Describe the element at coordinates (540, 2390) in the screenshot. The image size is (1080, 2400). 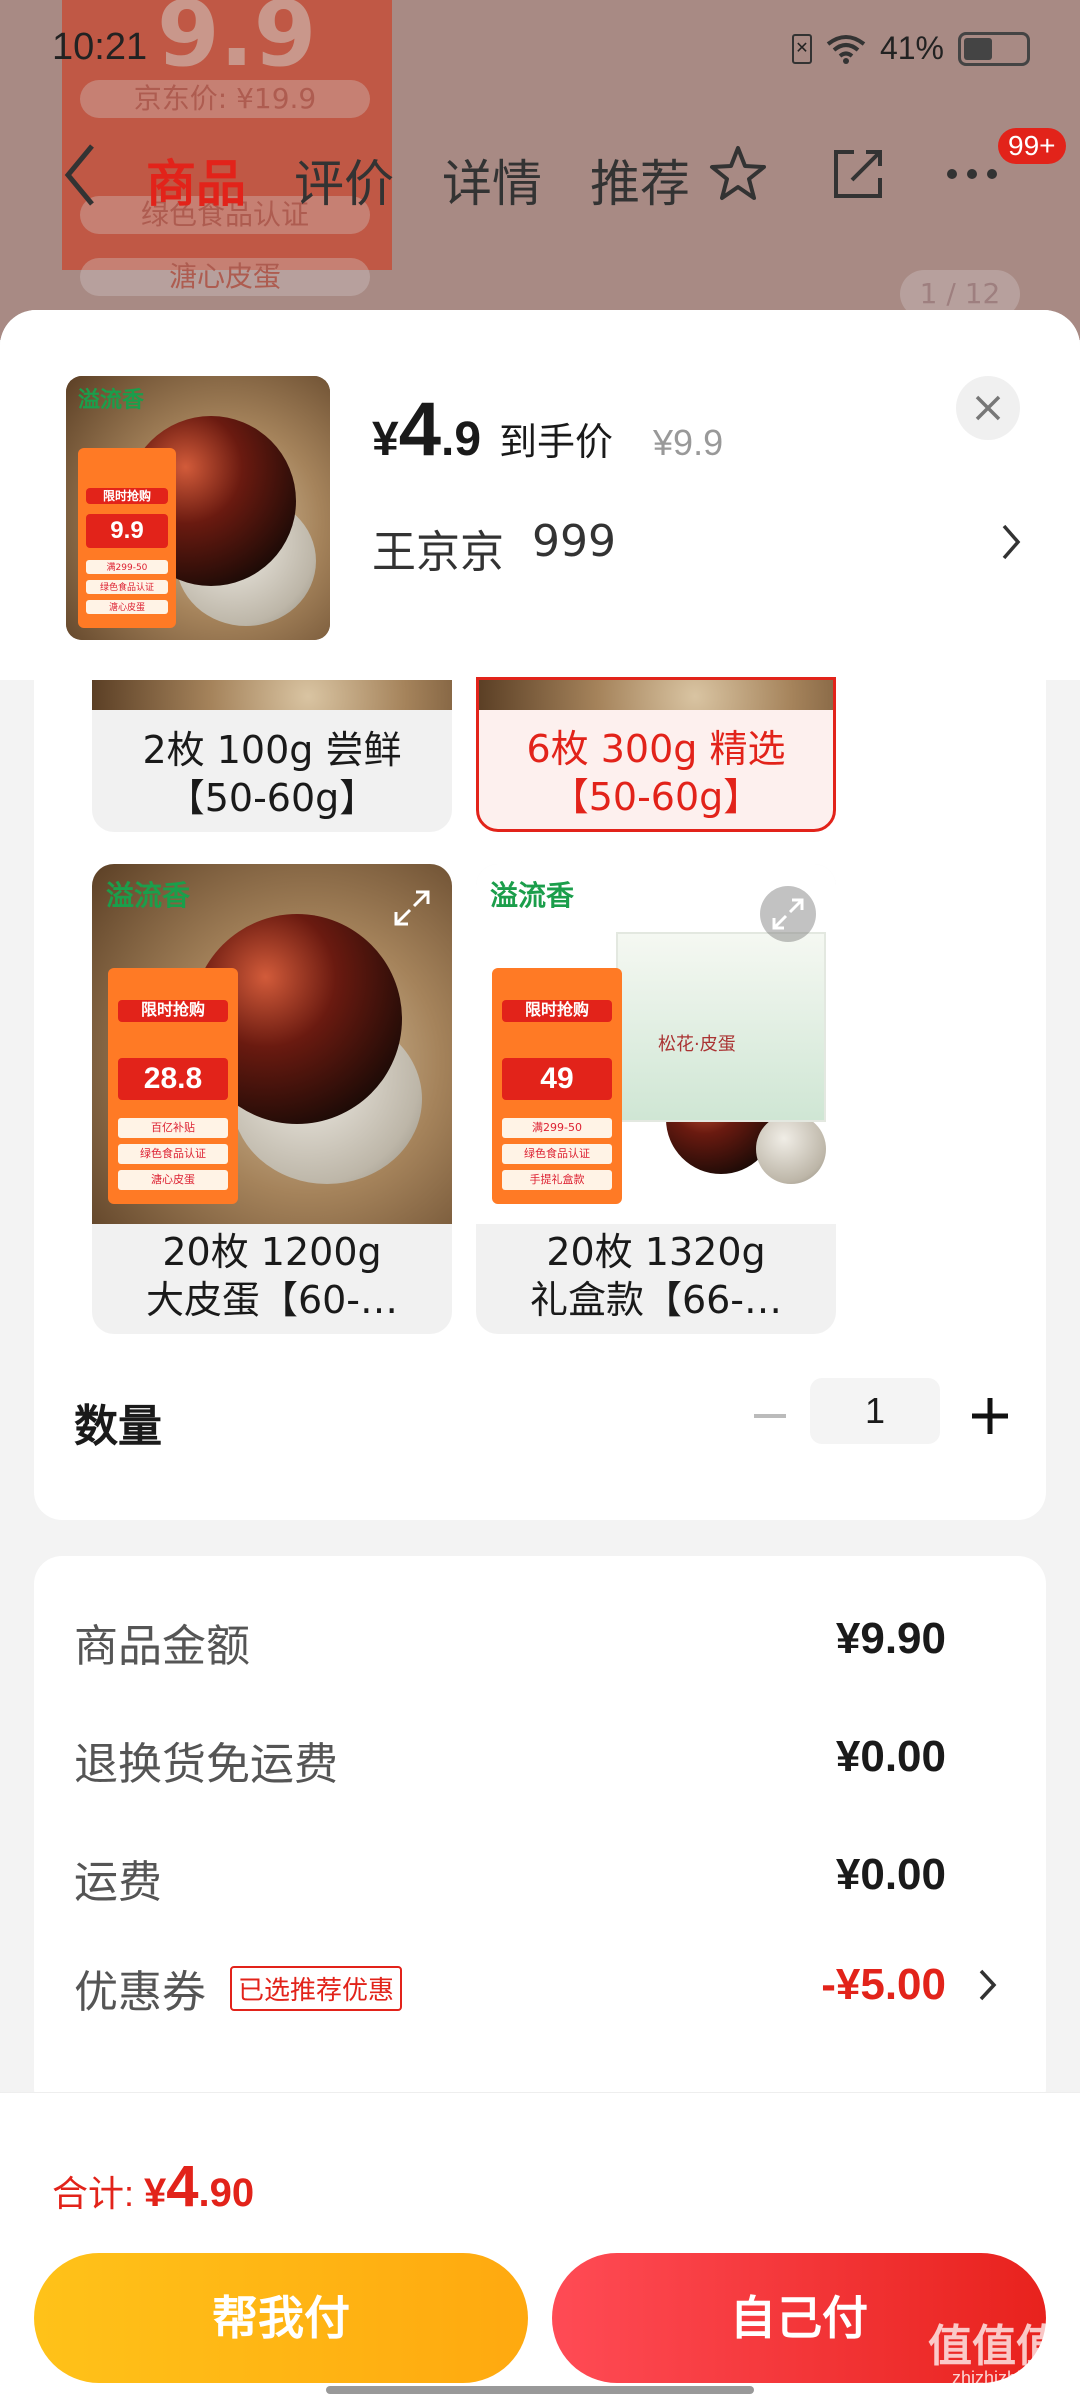
I see `home-indicator` at that location.